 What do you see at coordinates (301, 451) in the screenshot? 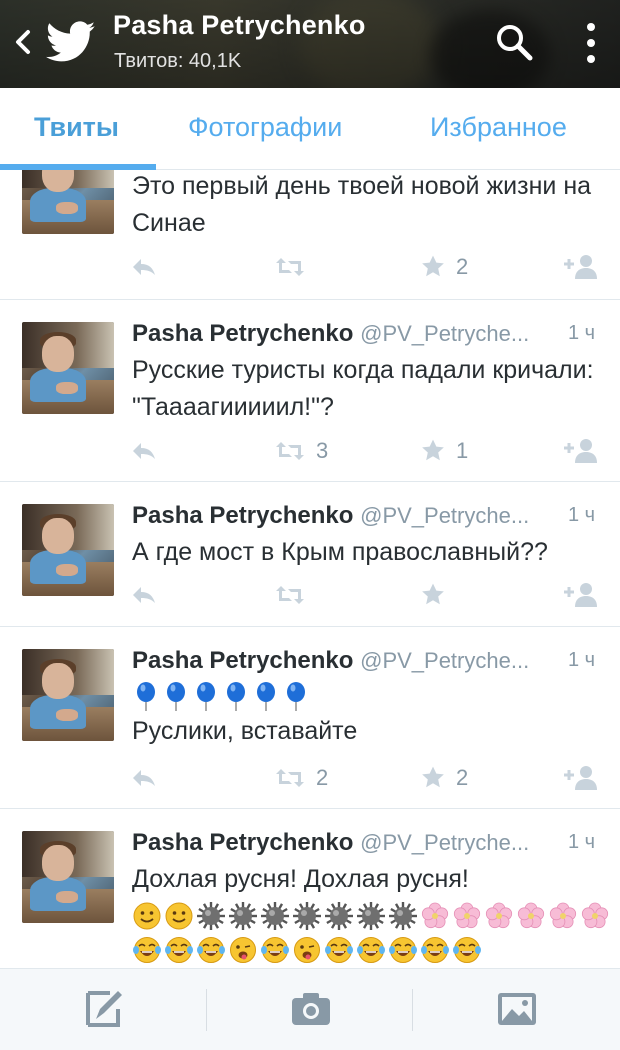
I see `retweet-icon: 3` at bounding box center [301, 451].